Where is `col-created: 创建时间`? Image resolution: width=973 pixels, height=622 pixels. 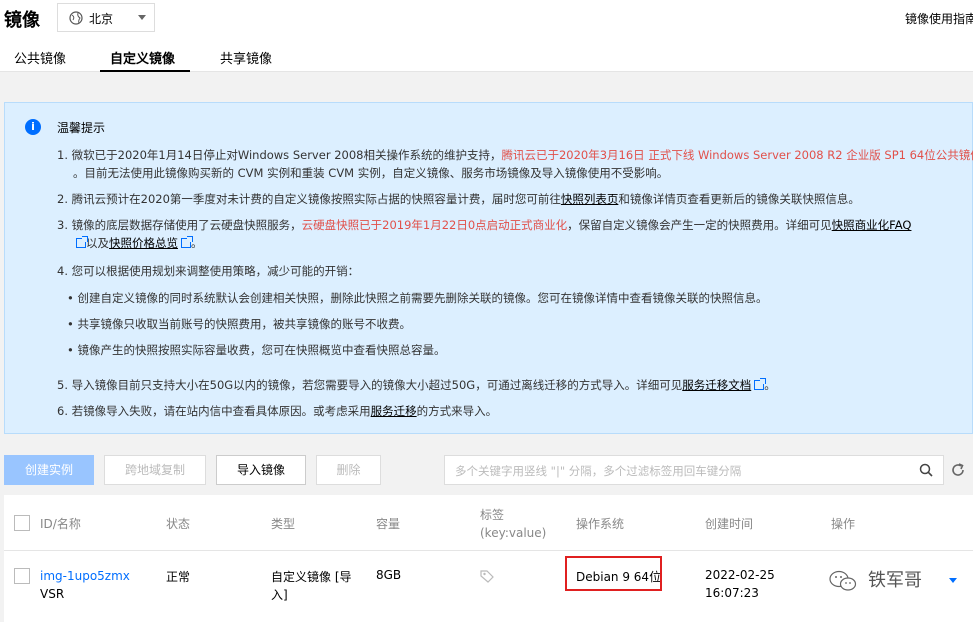 col-created: 创建时间 is located at coordinates (729, 524).